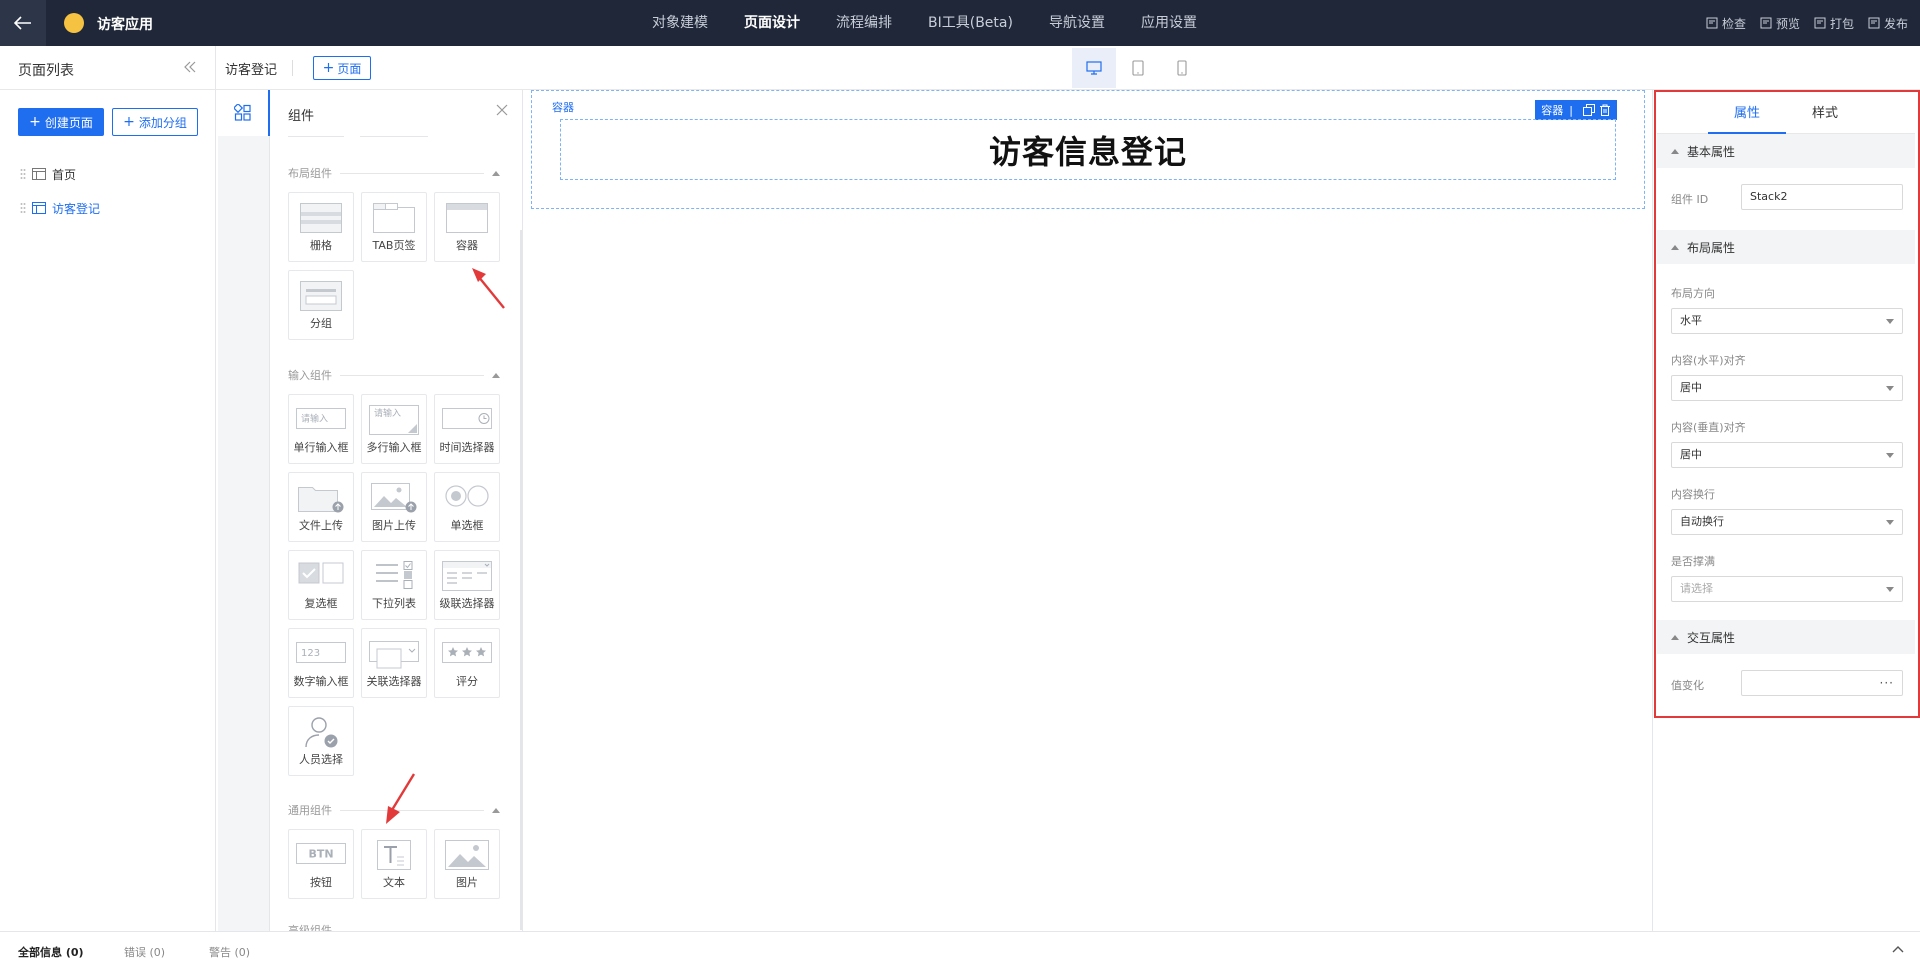  I want to click on package-icon, so click(1820, 23).